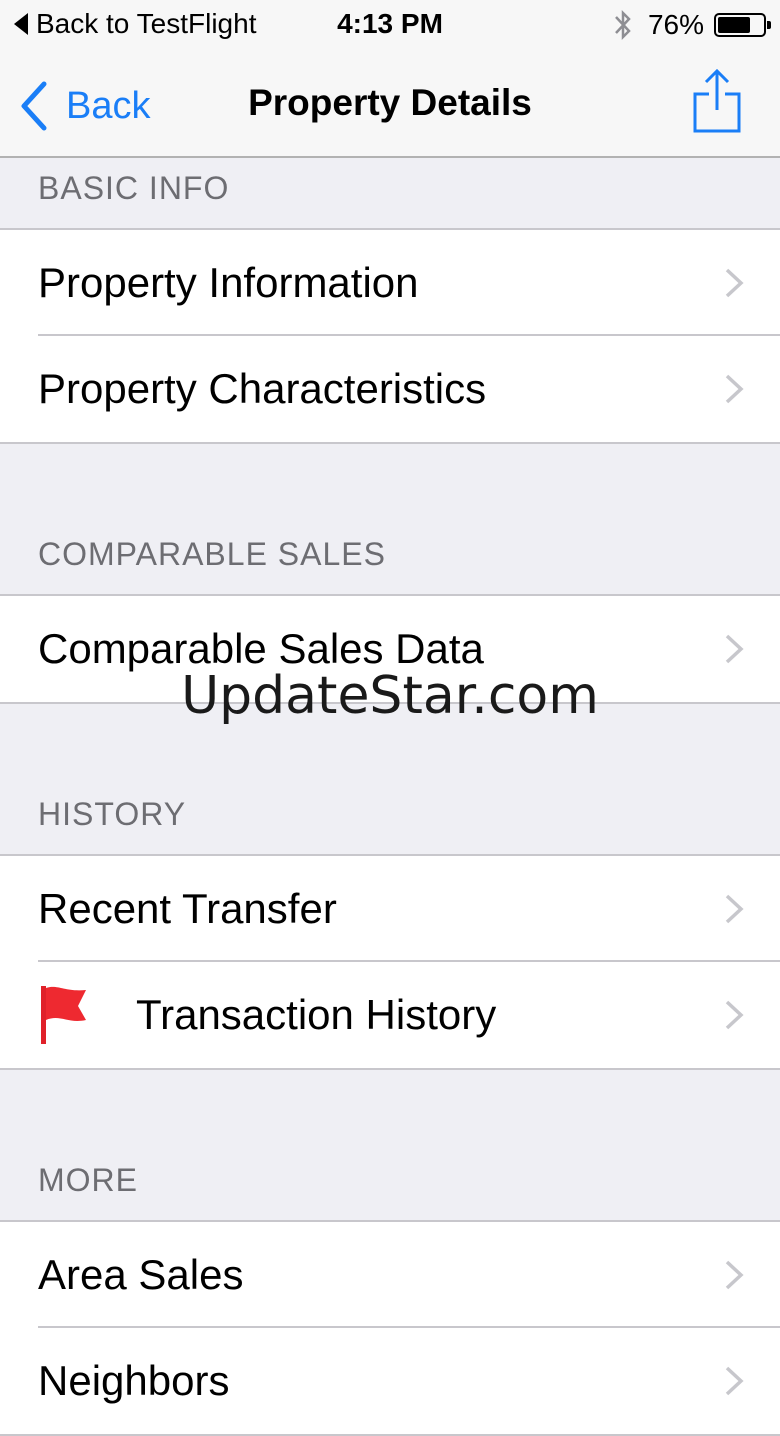  I want to click on row-property-characteristics: Property Characteristics, so click(390, 389).